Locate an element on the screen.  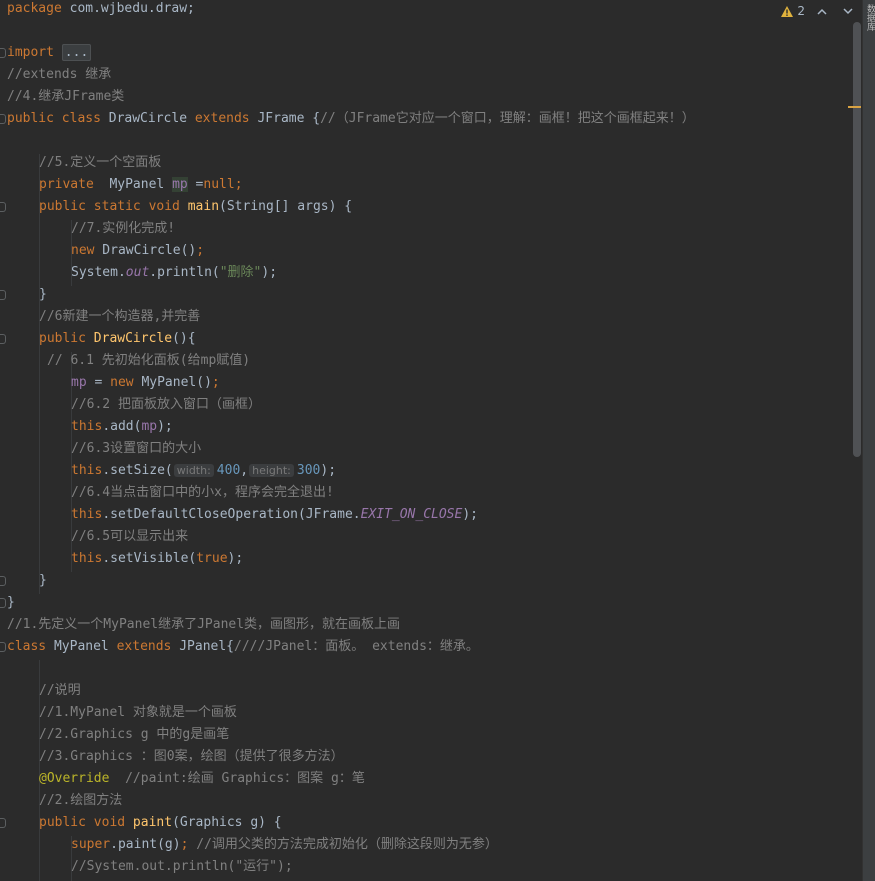
warnings-counter: 2 is located at coordinates (792, 11).